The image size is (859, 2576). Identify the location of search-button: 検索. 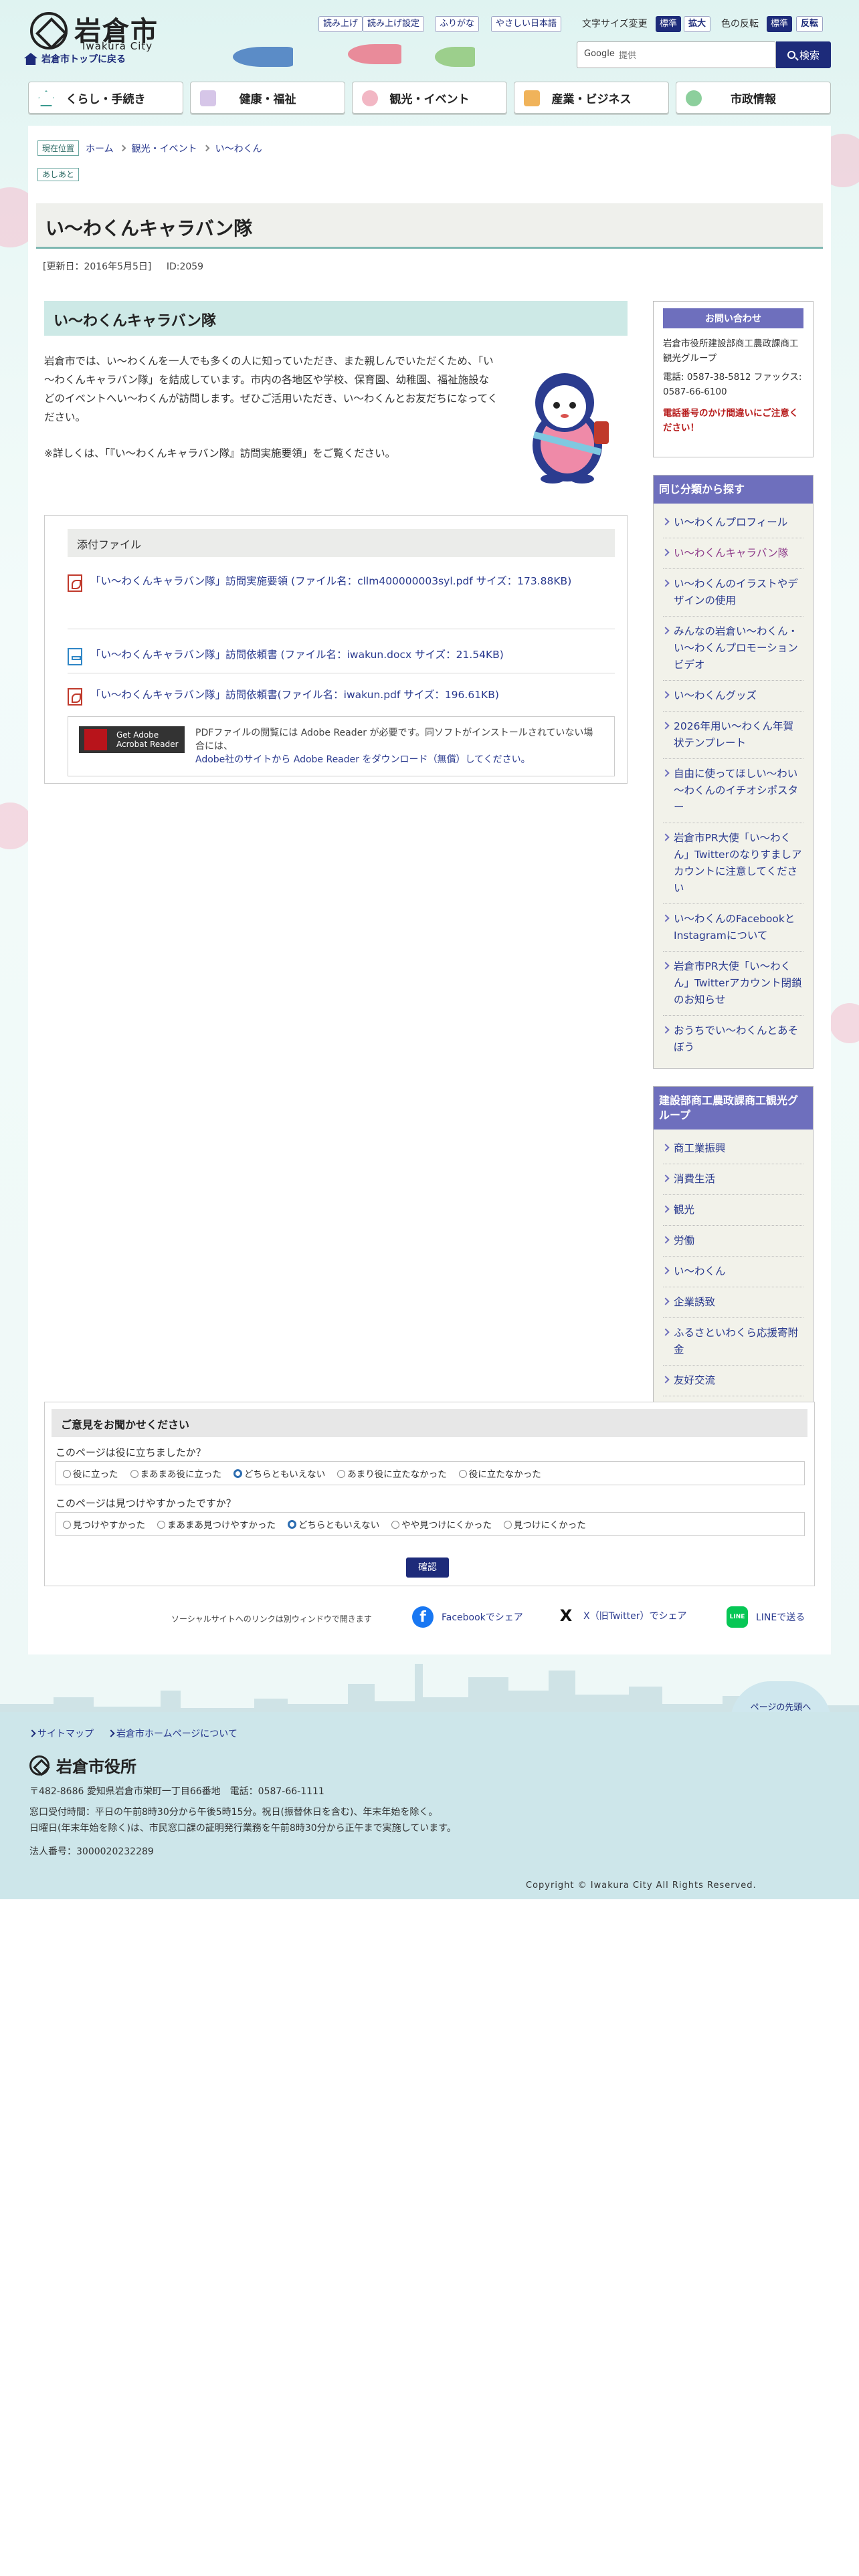
(804, 54).